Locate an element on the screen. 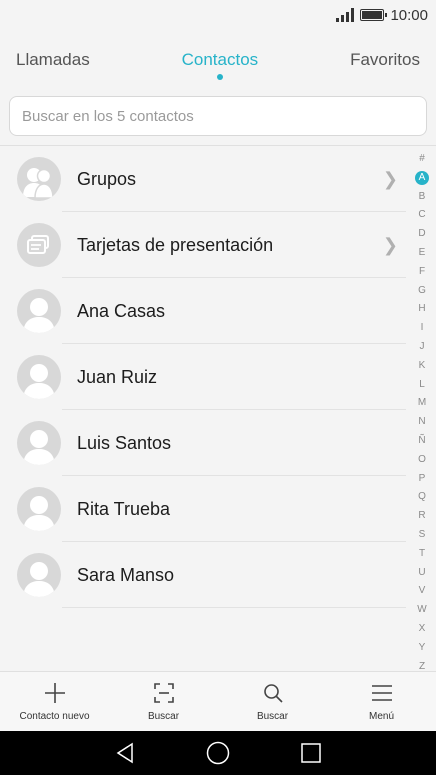 The image size is (436, 775). tab-bar: Llamadas Contactos Favoritos is located at coordinates (218, 62).